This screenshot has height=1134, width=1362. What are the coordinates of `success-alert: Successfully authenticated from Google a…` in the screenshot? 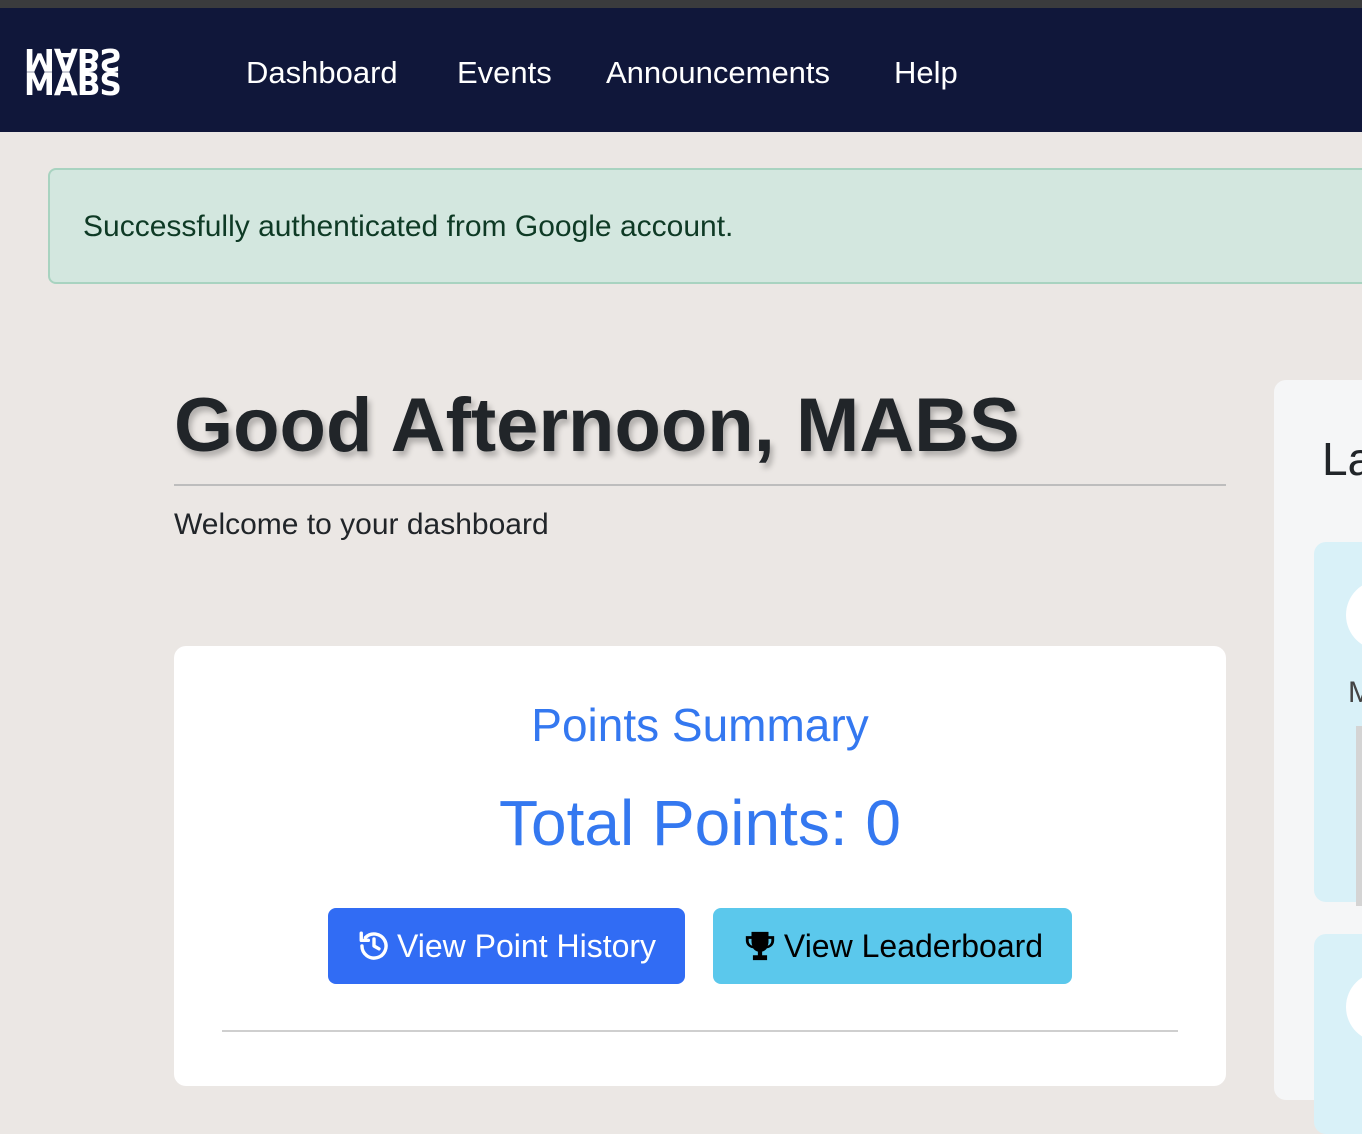 It's located at (705, 226).